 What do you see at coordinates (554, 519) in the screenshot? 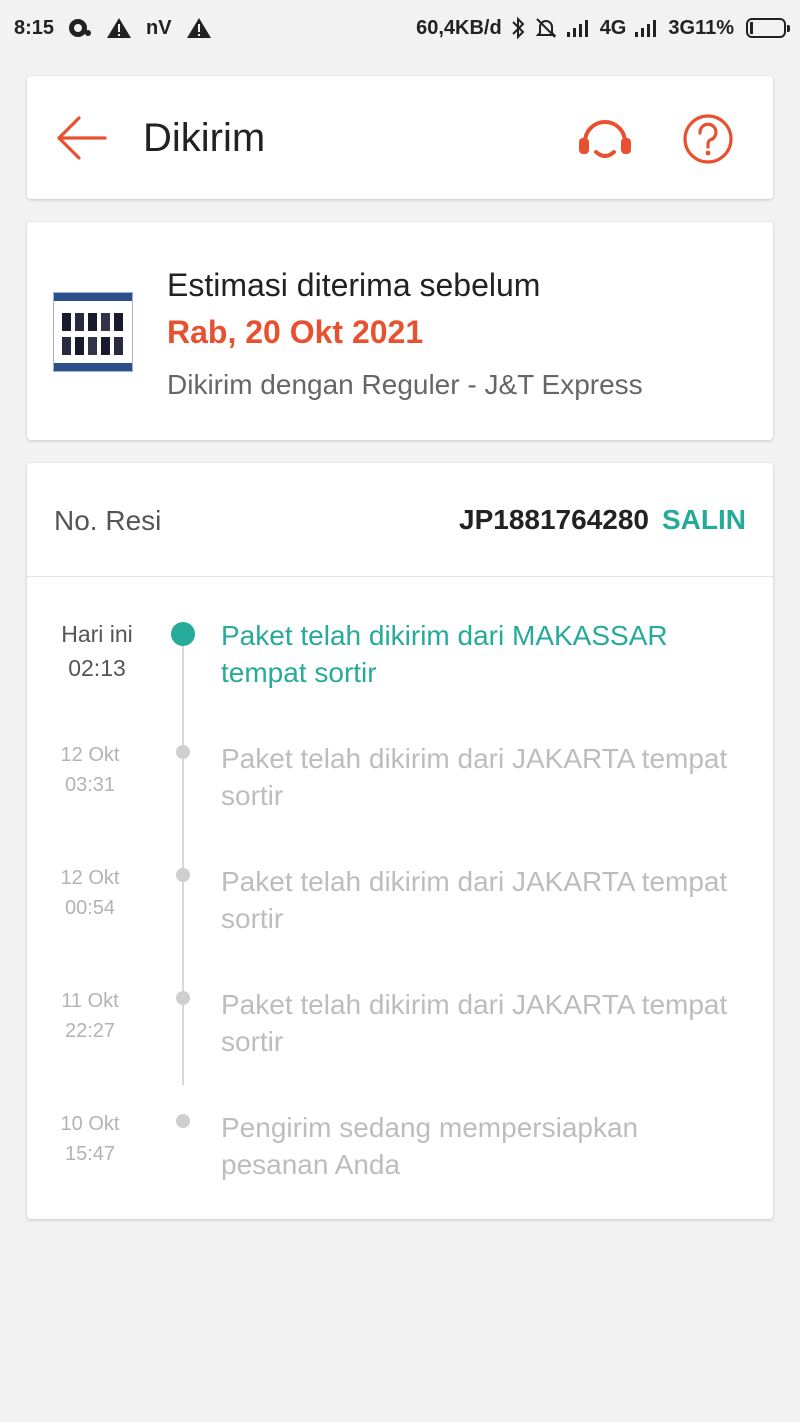
I see `resi-number: JP1881764280` at bounding box center [554, 519].